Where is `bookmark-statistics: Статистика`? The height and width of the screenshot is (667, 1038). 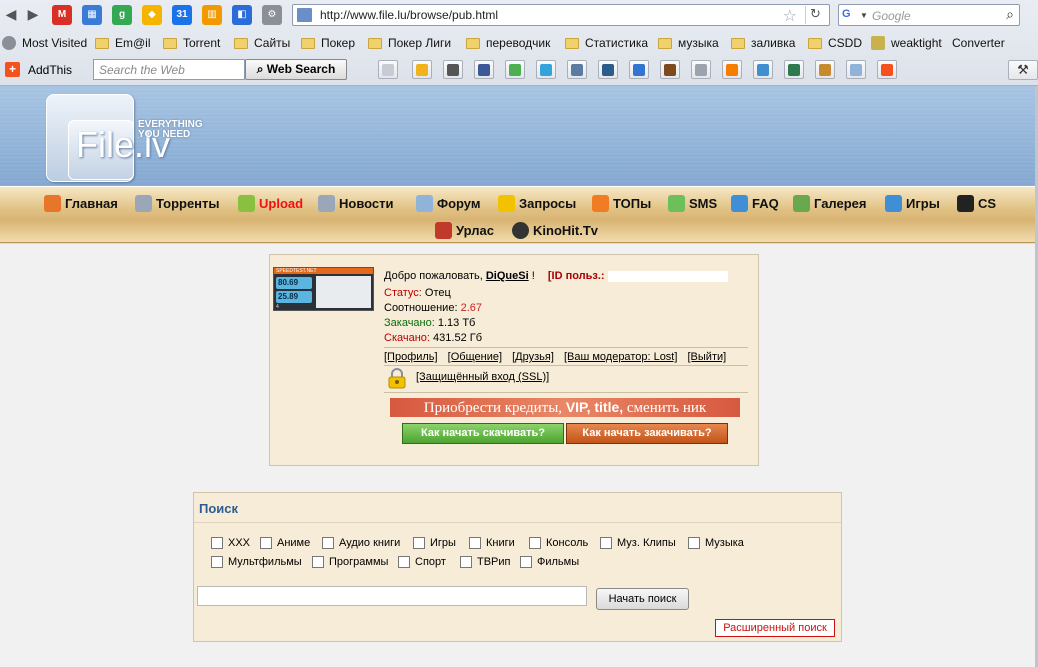
bookmark-statistics: Статистика is located at coordinates (606, 43).